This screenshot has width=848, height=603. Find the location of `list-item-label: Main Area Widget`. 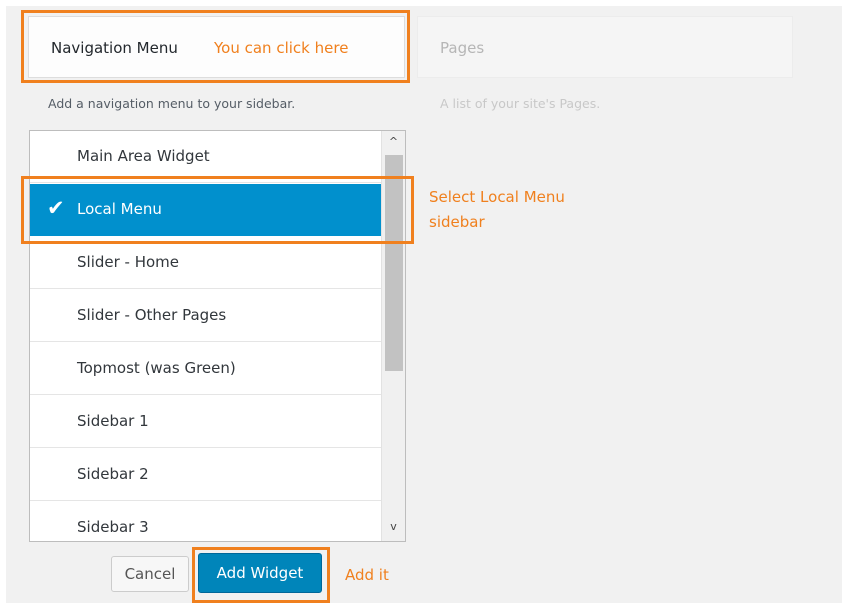

list-item-label: Main Area Widget is located at coordinates (143, 156).